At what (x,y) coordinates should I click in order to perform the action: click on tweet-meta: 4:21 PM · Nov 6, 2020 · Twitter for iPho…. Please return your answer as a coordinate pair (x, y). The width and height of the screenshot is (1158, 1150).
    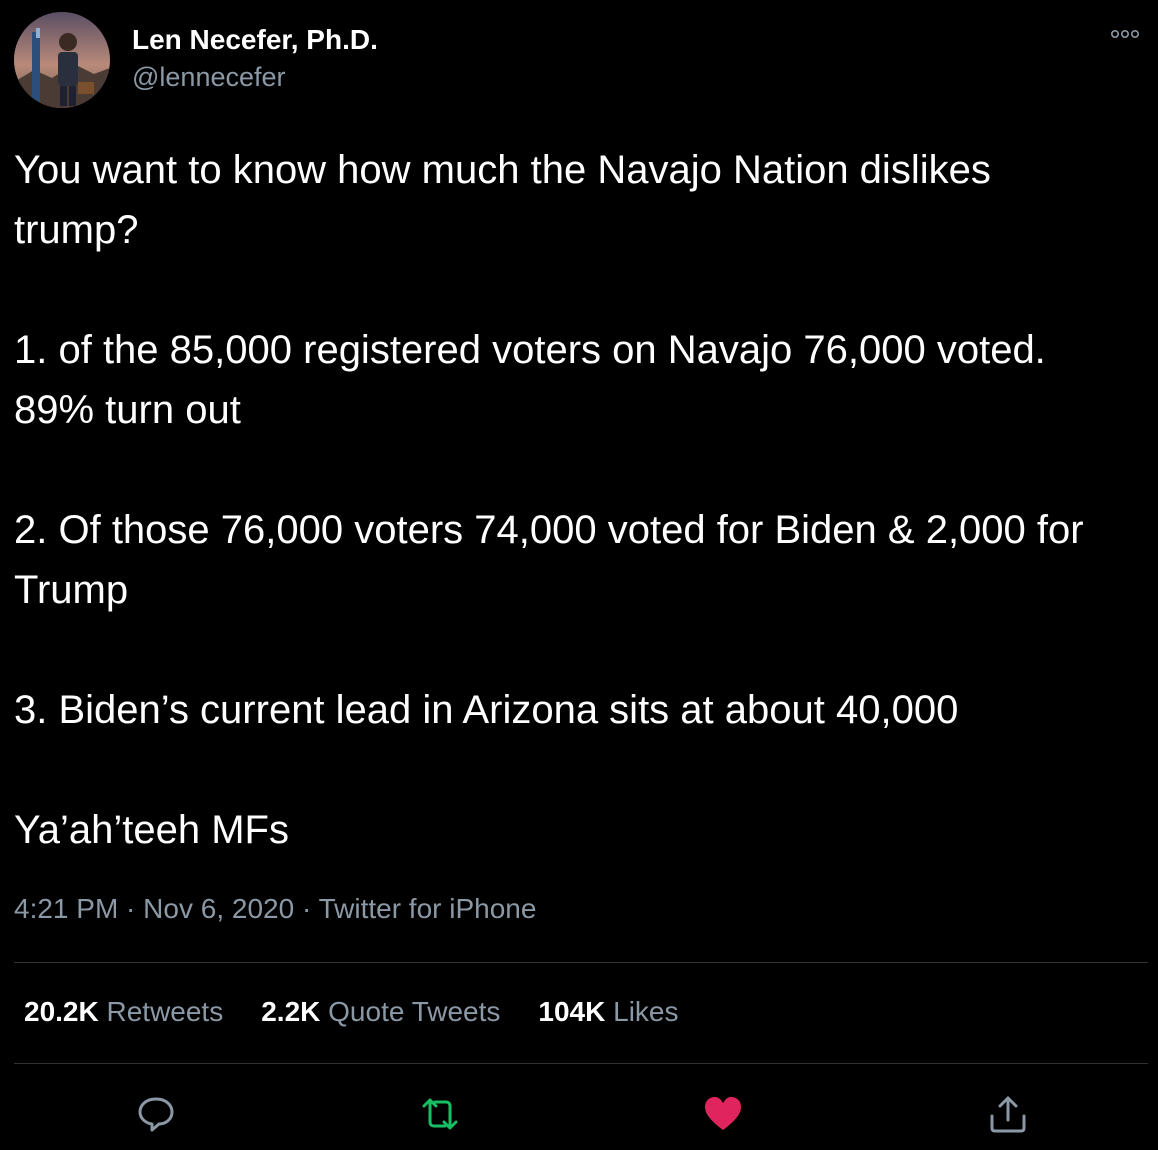
    Looking at the image, I should click on (275, 909).